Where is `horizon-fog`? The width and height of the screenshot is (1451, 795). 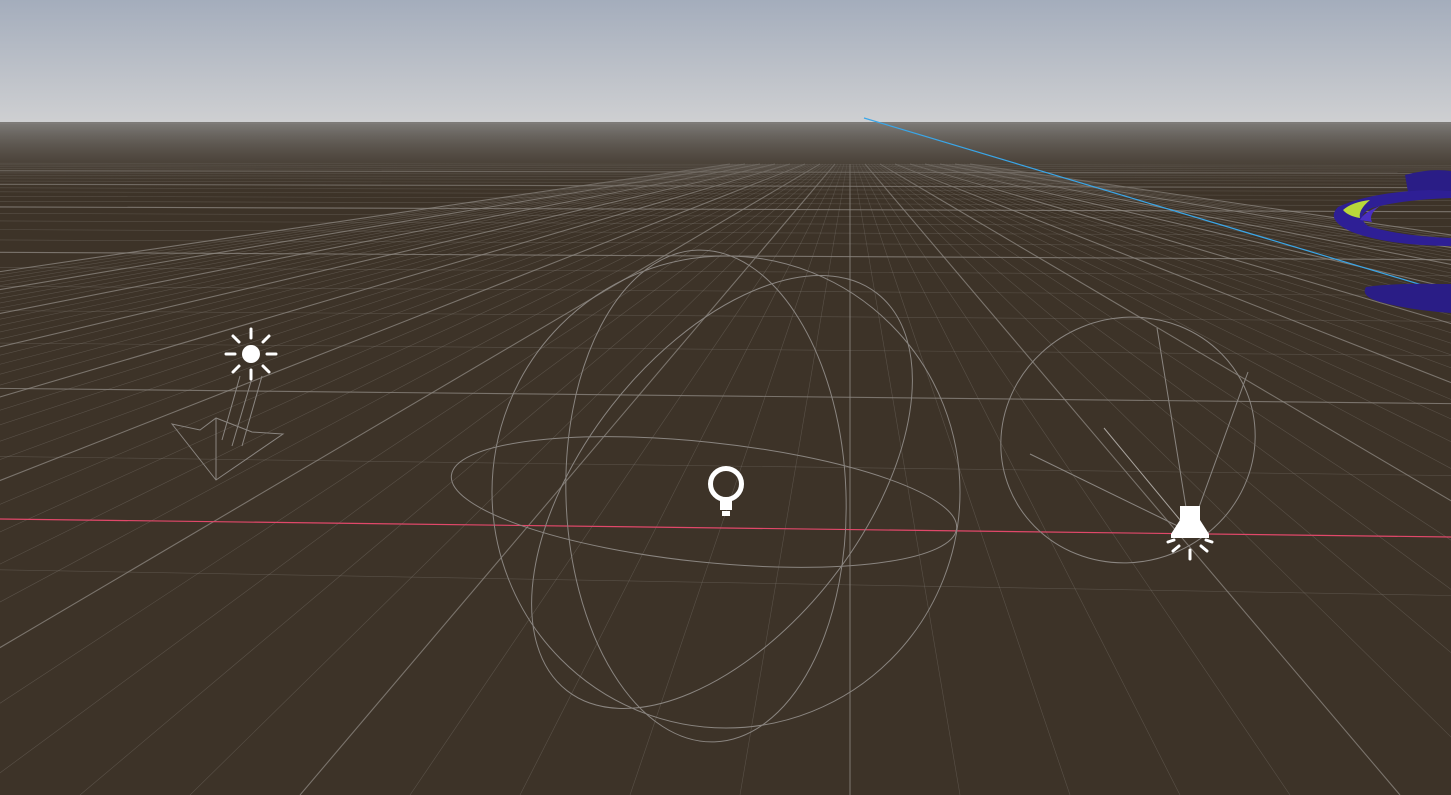 horizon-fog is located at coordinates (725, 161).